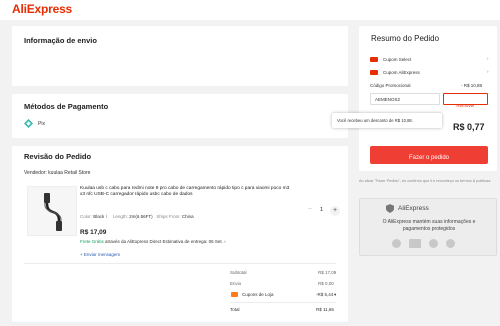 The image size is (500, 326). I want to click on lock-badge-icon, so click(396, 243).